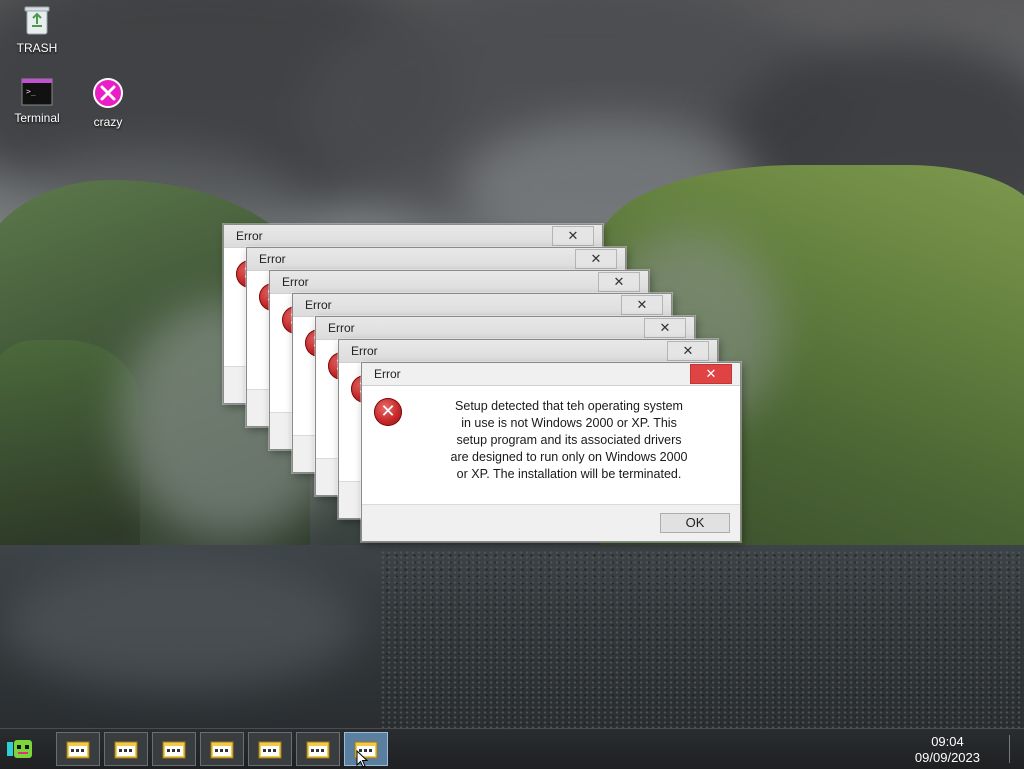  I want to click on start-menu-icon, so click(19, 749).